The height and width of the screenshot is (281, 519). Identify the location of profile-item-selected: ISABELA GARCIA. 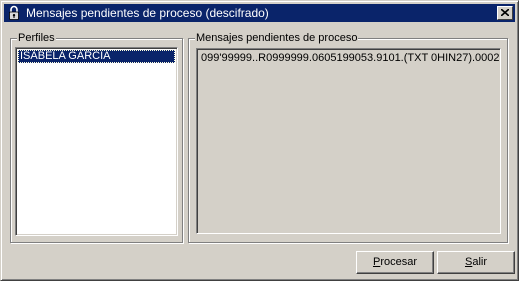
(96, 56).